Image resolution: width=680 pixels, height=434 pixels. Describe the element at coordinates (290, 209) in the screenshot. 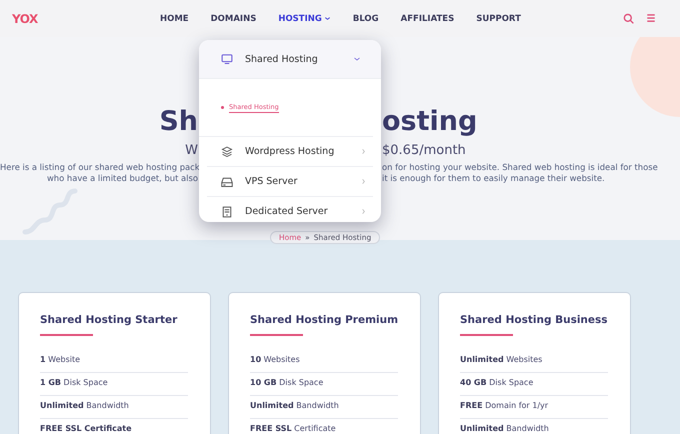

I see `menu-item: Dedicated Server` at that location.